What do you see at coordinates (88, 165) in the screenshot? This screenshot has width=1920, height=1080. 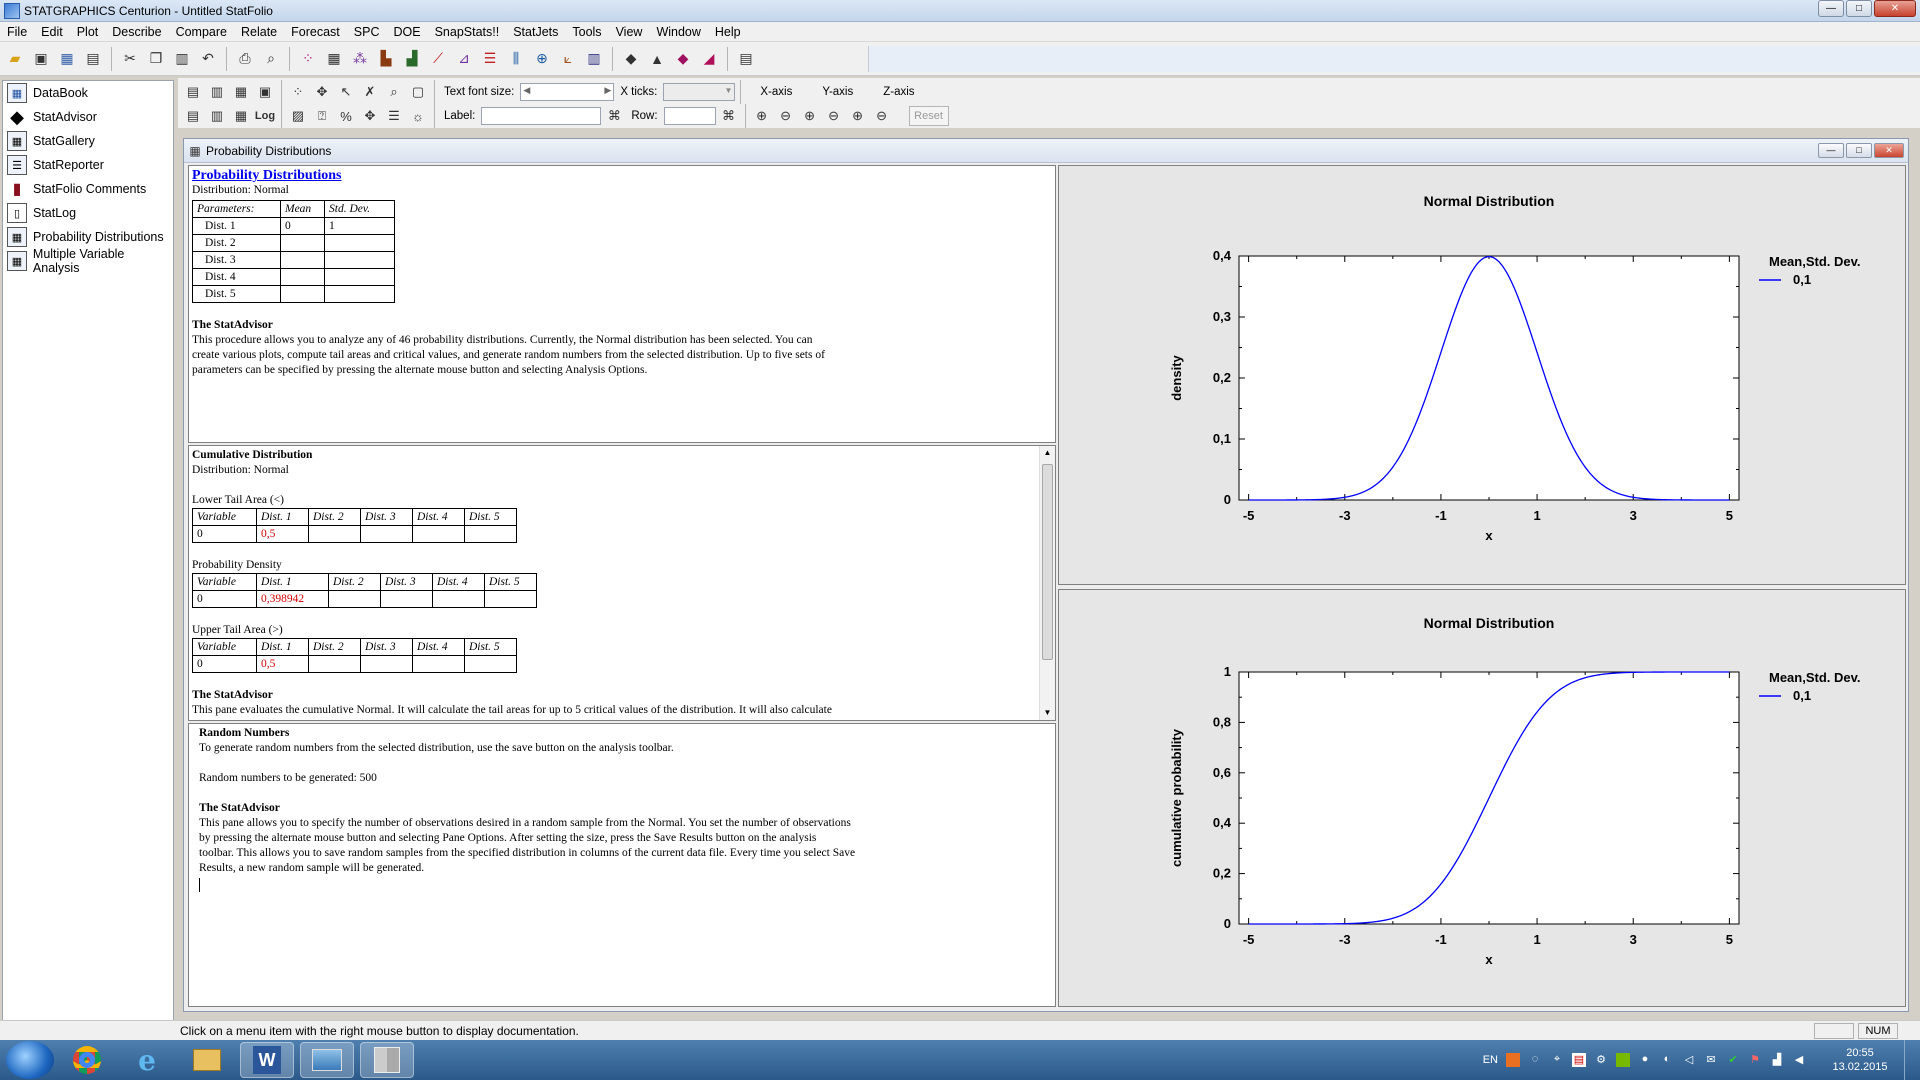 I see `nav-item-statreporter: ☰ StatReporter` at bounding box center [88, 165].